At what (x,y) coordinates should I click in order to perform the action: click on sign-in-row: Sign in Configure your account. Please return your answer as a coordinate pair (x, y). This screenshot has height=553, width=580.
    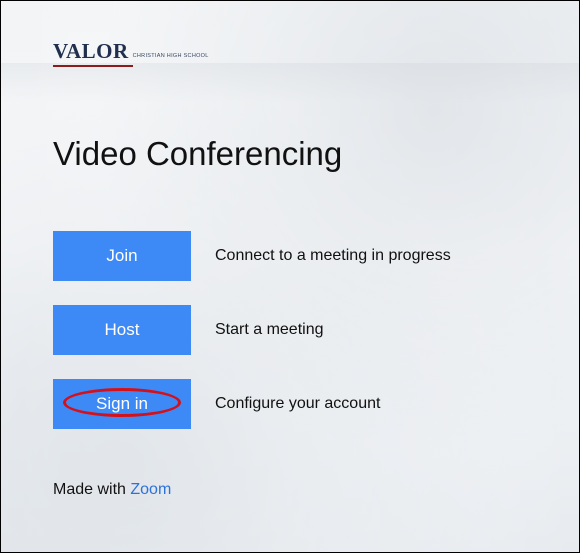
    Looking at the image, I should click on (216, 404).